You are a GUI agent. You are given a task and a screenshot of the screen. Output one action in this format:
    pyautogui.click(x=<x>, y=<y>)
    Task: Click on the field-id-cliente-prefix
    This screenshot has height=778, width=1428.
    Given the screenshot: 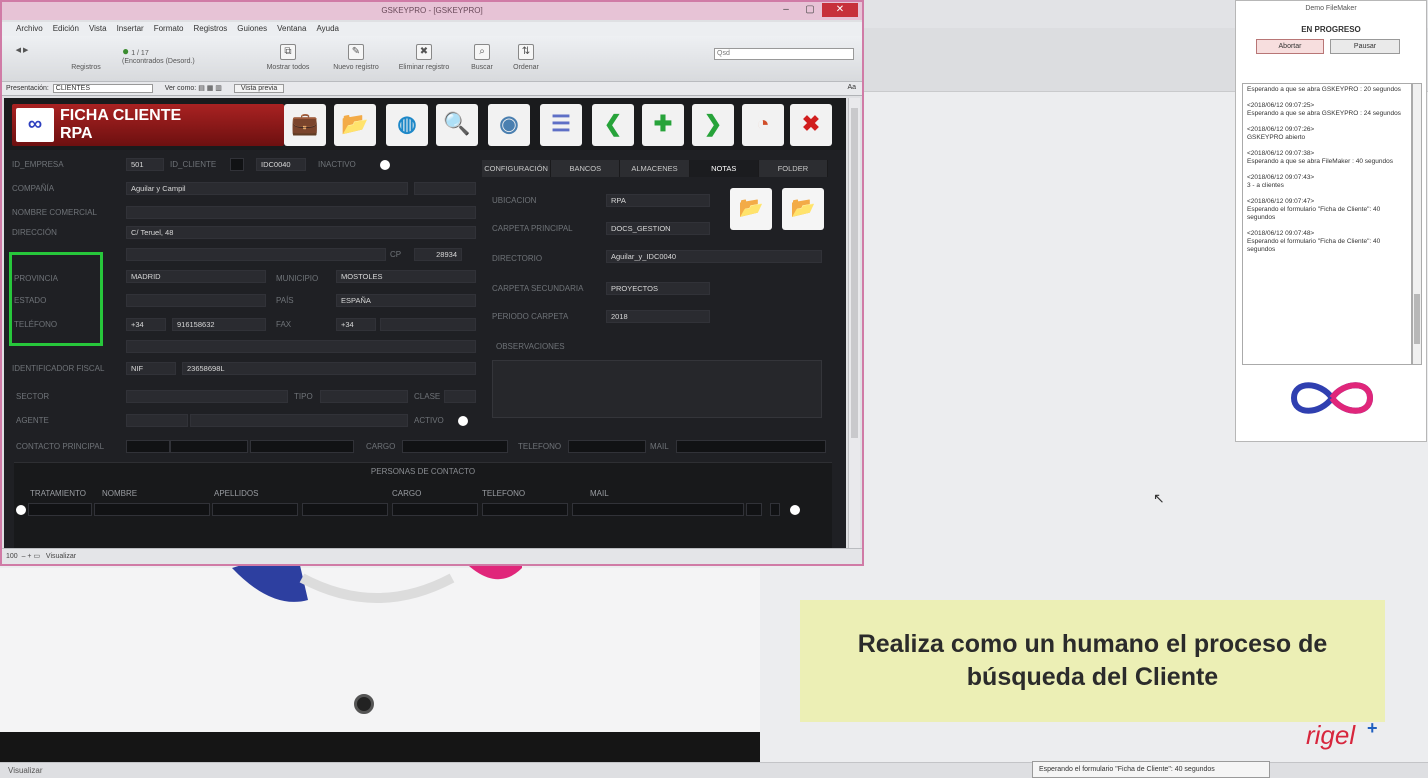 What is the action you would take?
    pyautogui.click(x=237, y=164)
    